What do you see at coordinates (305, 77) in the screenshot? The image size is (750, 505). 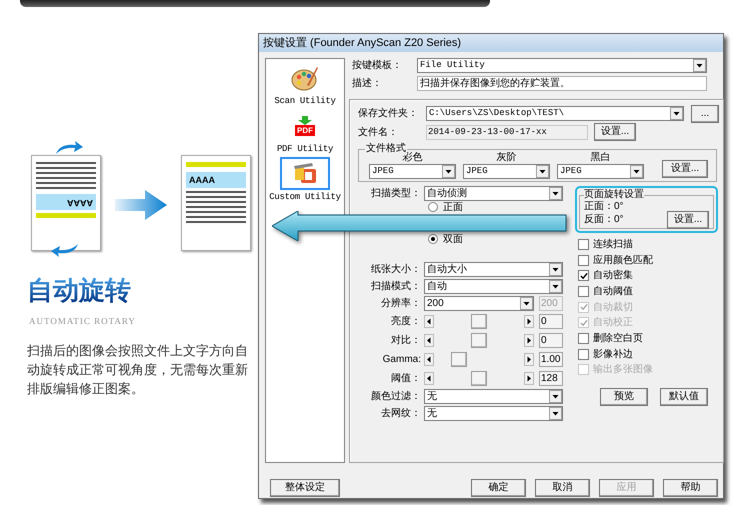 I see `palette-icon` at bounding box center [305, 77].